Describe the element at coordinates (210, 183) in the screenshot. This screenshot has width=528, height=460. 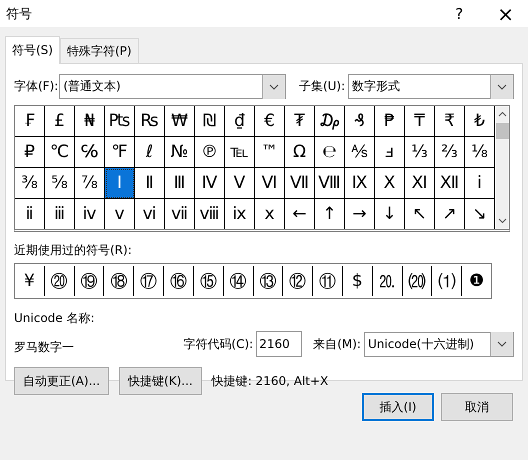
I see `symbol-cell: Ⅳ` at that location.